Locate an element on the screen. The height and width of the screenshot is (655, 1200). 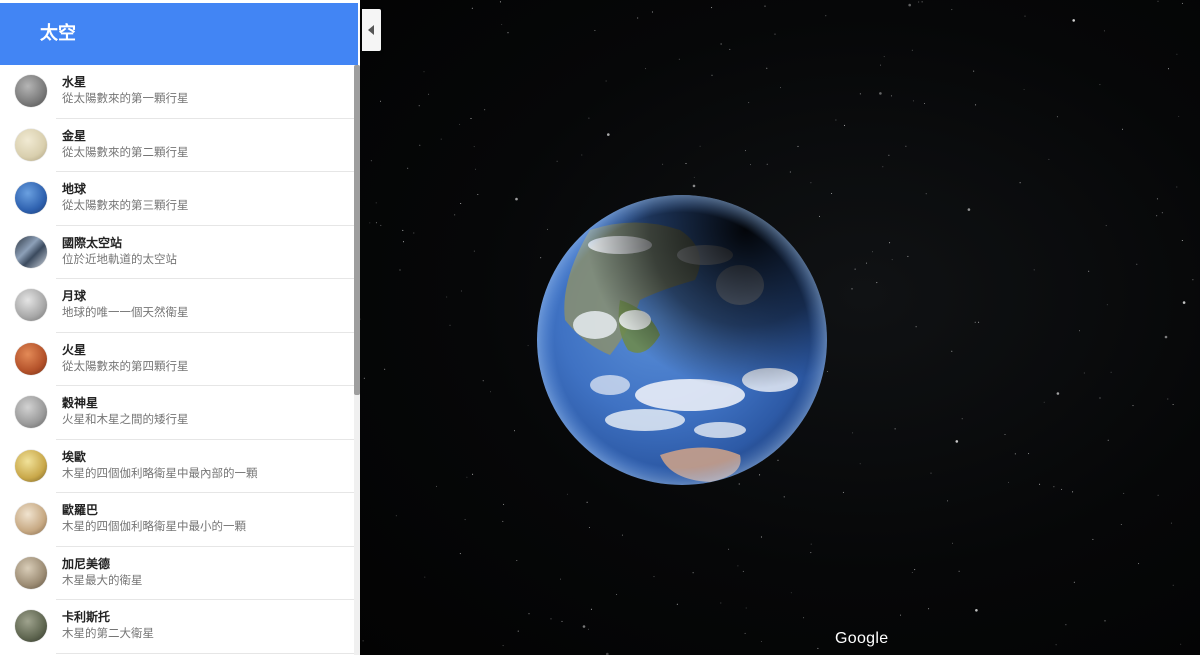
list-item: 國際太空站 位於近地軌道的太空站 is located at coordinates (177, 252).